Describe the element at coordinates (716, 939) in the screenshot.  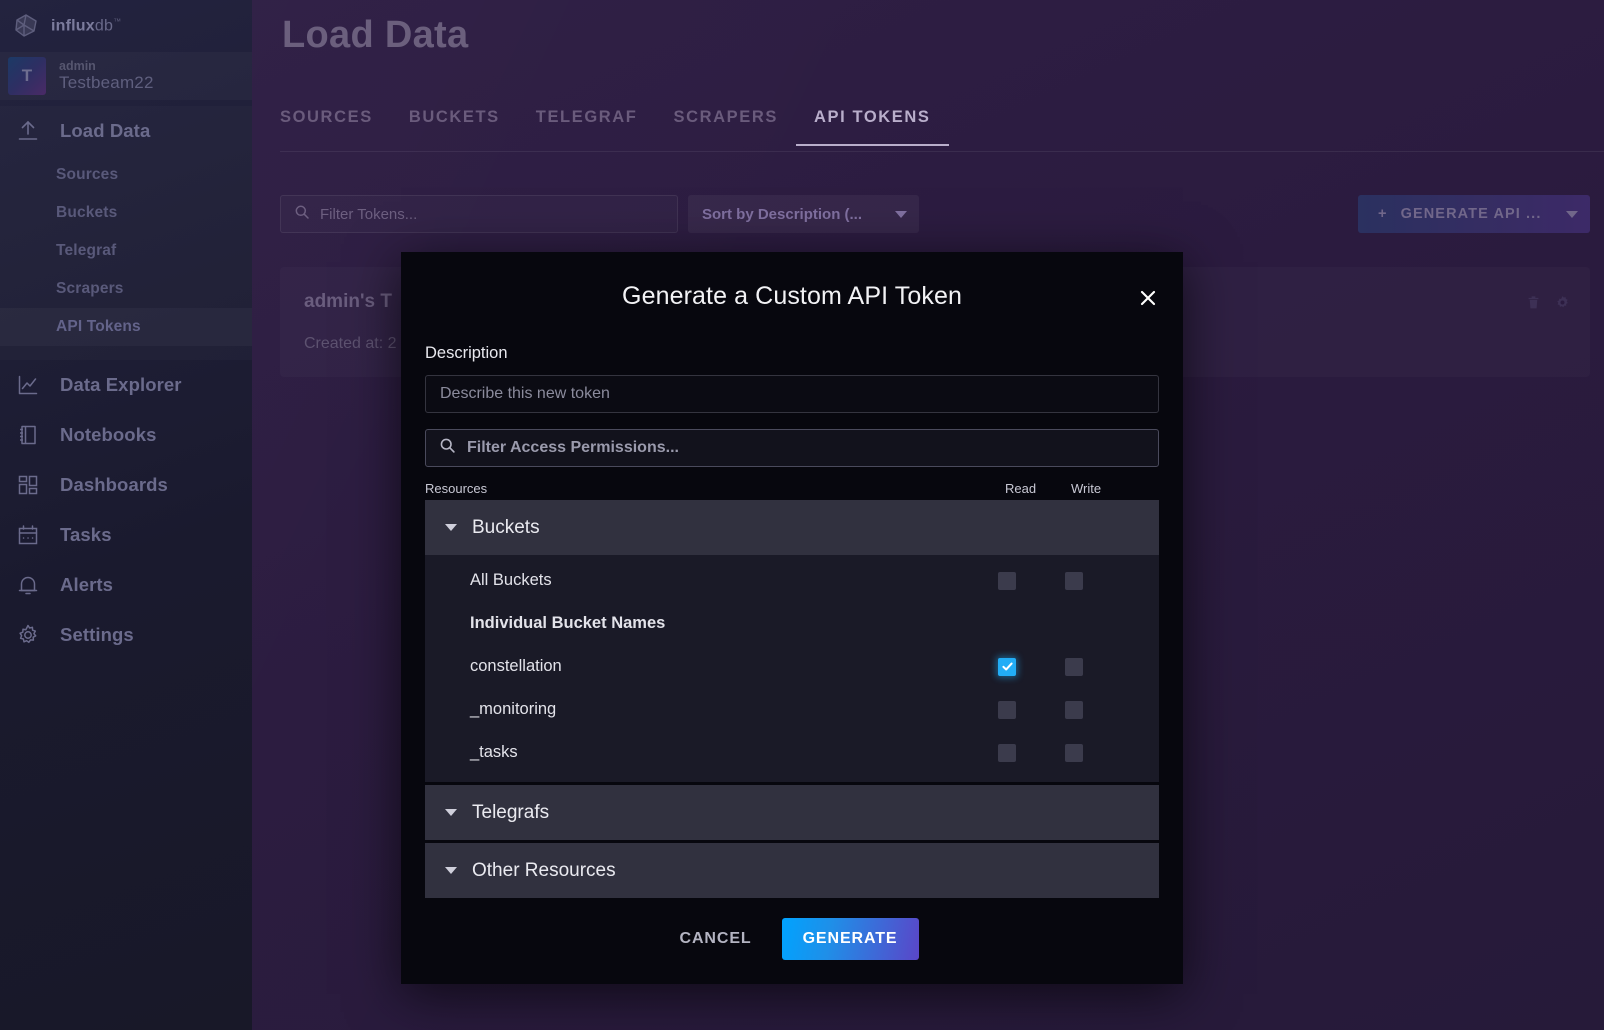
I see `cancel-button: CANCEL` at that location.